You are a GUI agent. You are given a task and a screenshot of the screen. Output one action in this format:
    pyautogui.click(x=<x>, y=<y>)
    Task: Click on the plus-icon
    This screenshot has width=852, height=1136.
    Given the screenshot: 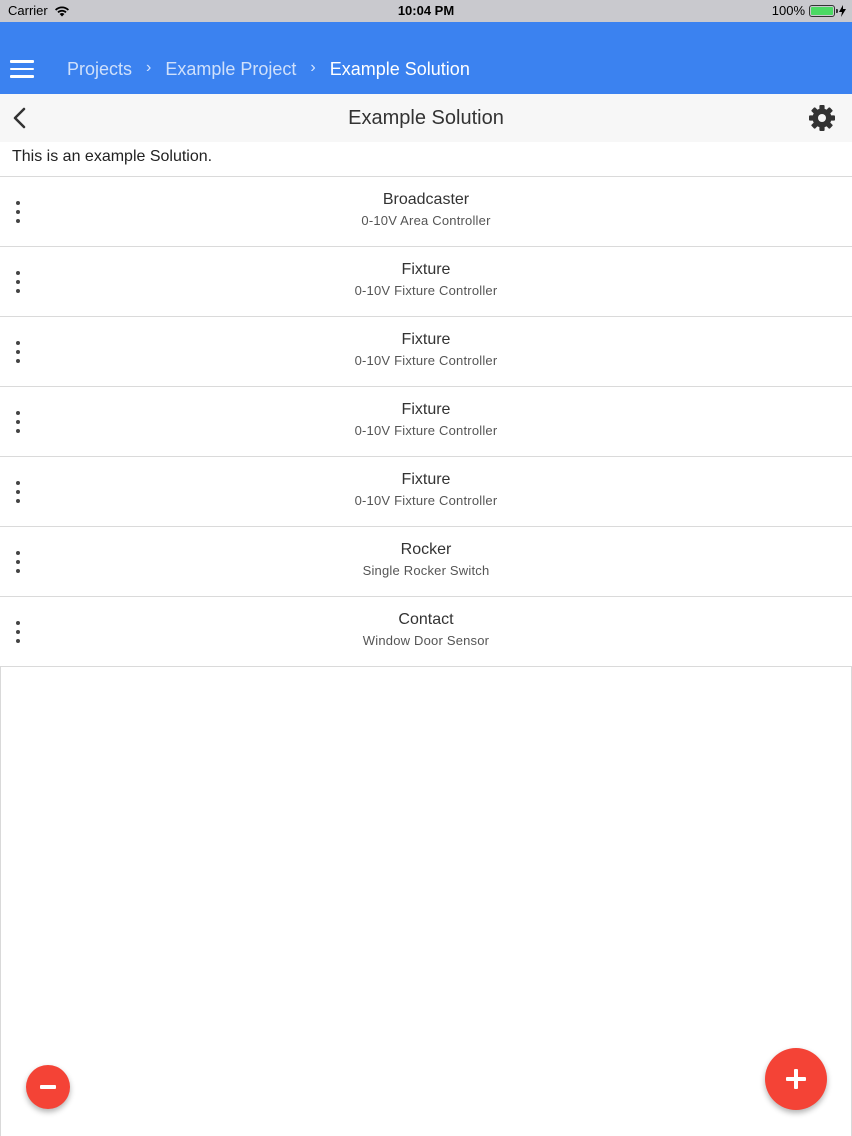 What is the action you would take?
    pyautogui.click(x=796, y=1079)
    